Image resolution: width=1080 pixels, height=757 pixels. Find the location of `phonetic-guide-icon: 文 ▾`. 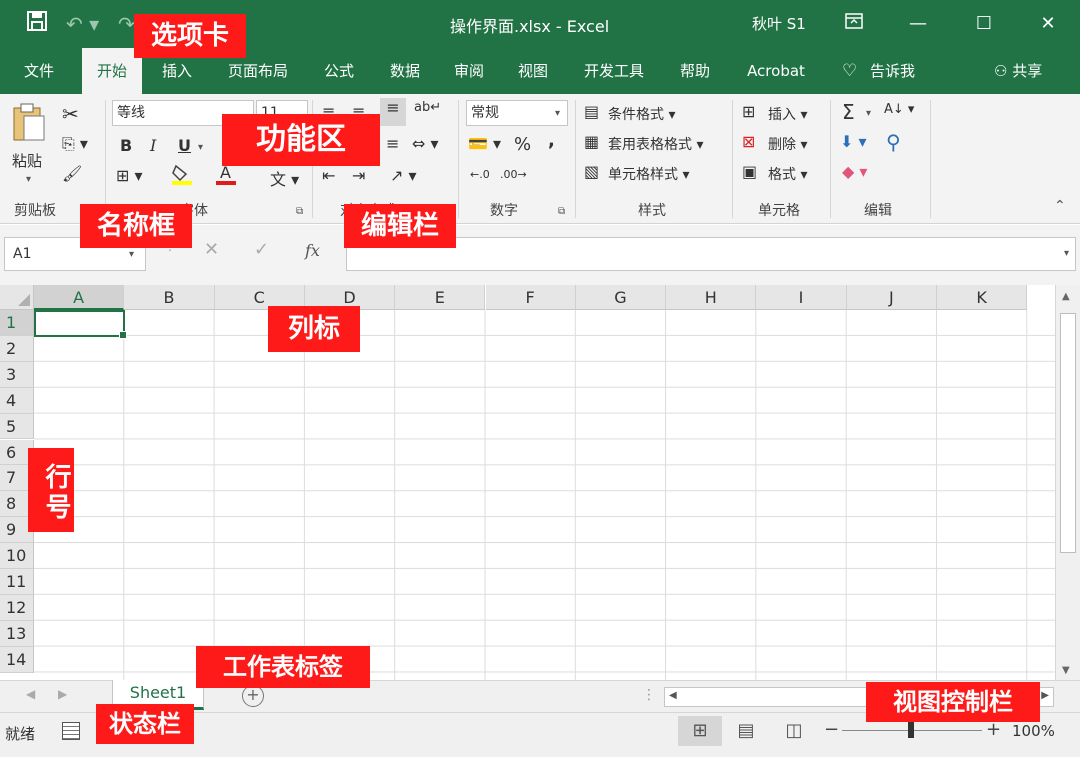

phonetic-guide-icon: 文 ▾ is located at coordinates (284, 178).